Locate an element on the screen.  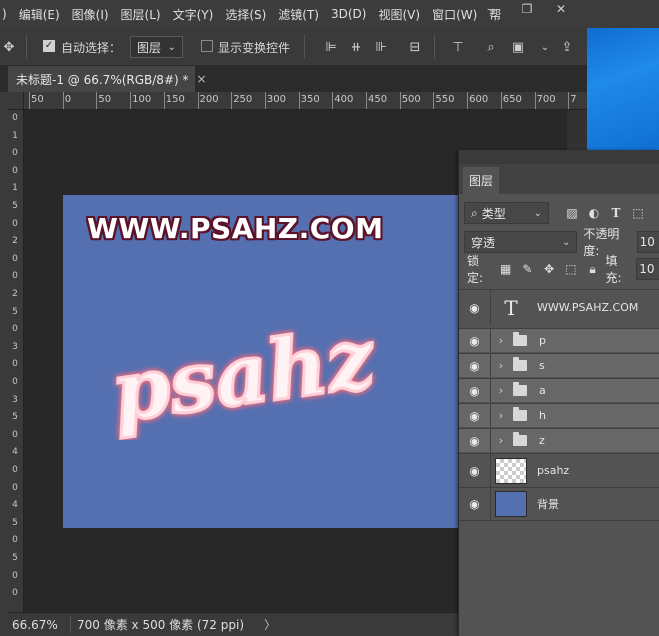
menu-item-window: 窗口(W) is located at coordinates (454, 14).